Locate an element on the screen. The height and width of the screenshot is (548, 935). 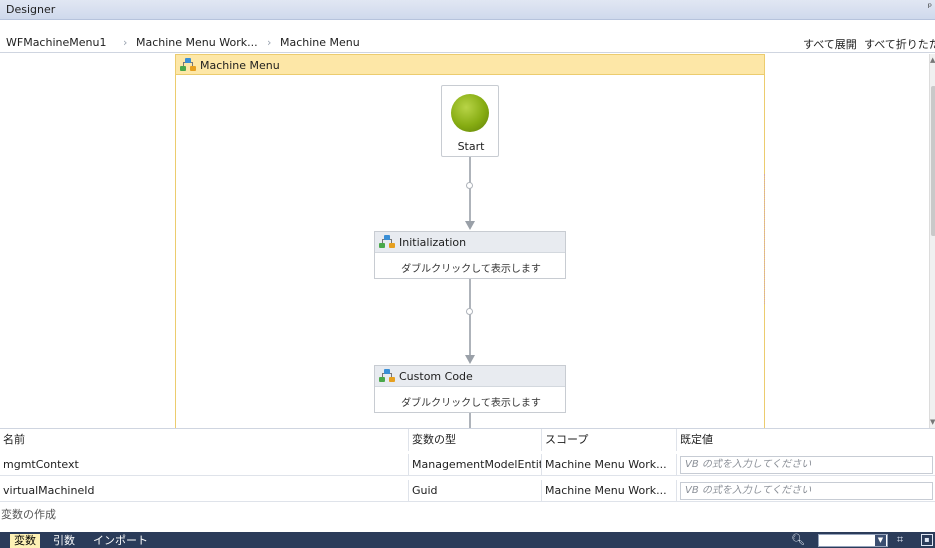
designer-title: Designer is located at coordinates (31, 9).